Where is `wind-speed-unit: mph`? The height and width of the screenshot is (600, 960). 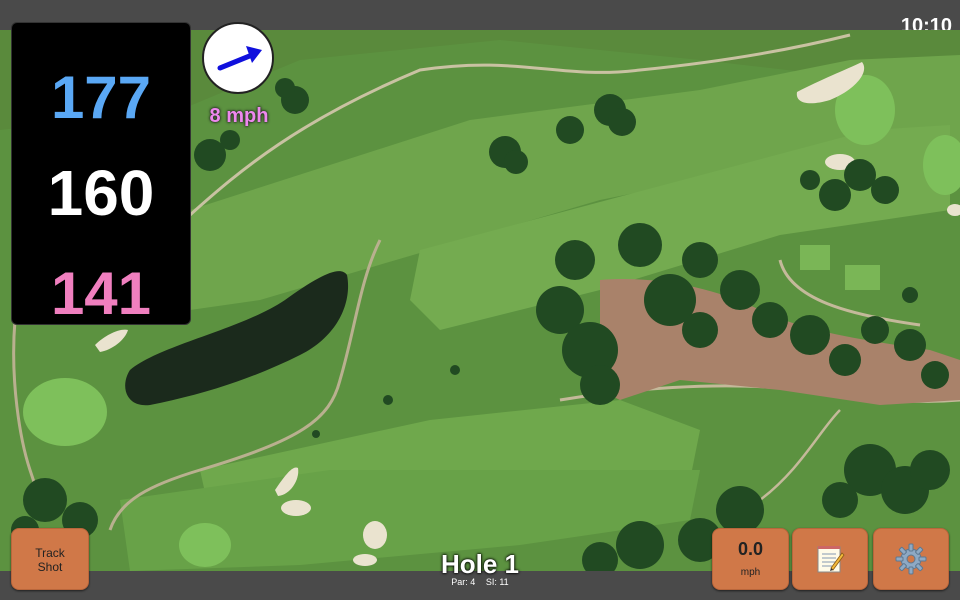
wind-speed-unit: mph is located at coordinates (750, 572).